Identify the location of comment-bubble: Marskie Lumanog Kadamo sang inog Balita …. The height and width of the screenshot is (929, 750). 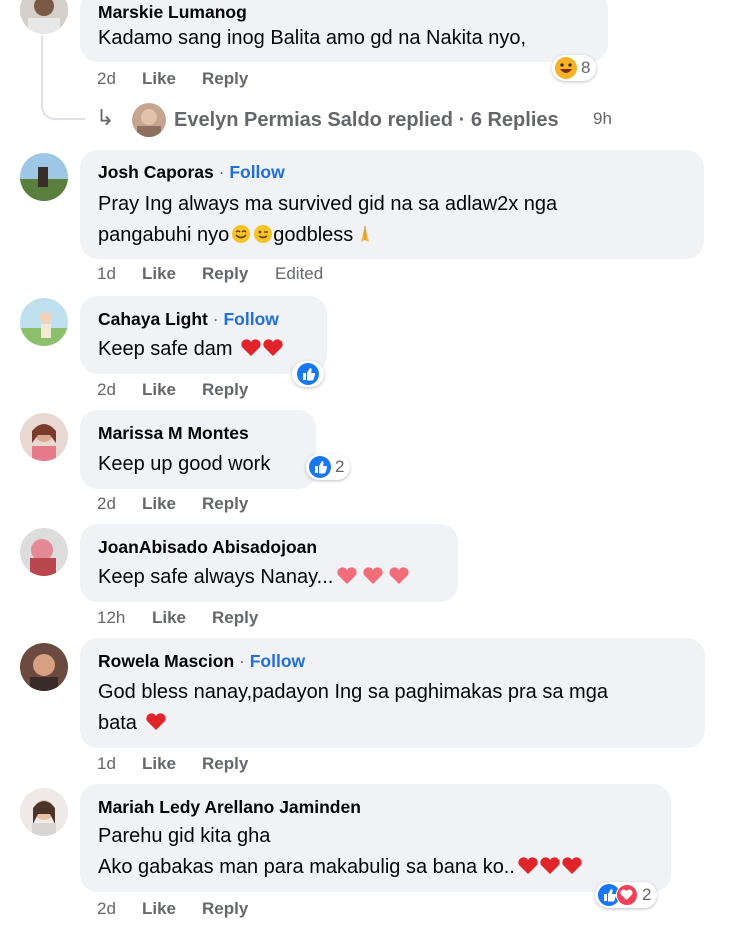
(344, 31).